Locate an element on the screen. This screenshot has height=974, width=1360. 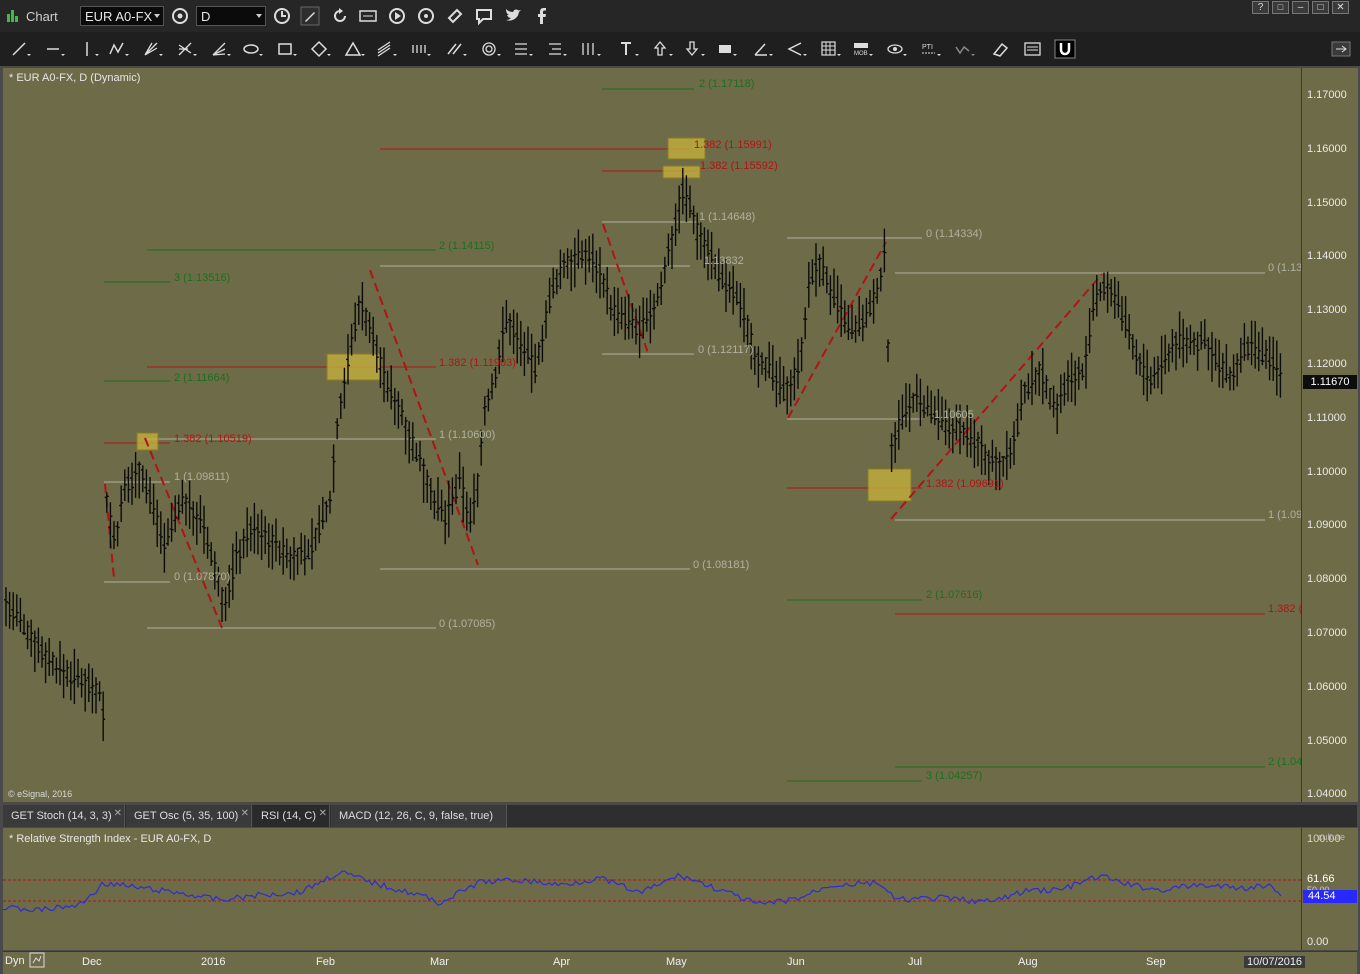
circles-tool-icon is located at coordinates (491, 49).